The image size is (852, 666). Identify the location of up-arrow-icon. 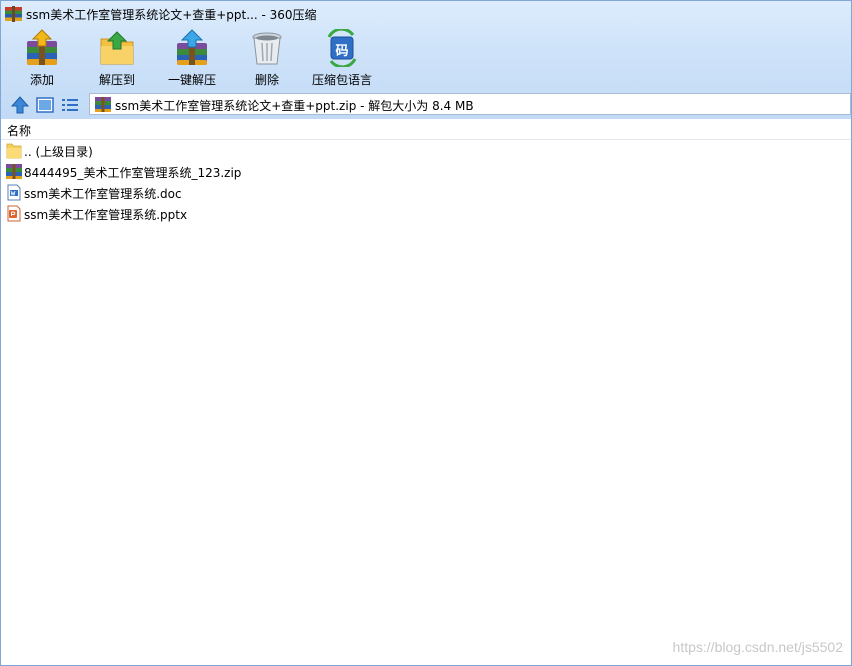
(20, 105).